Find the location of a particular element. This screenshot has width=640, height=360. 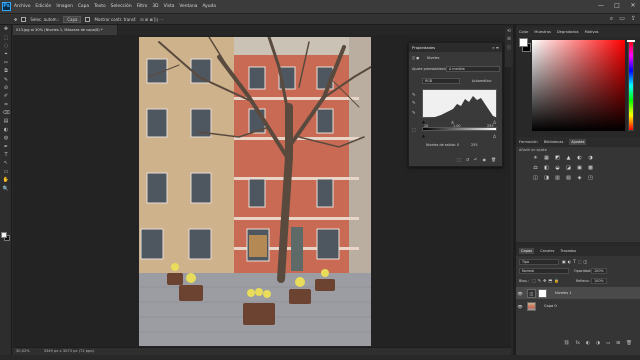

tab-layers: Capas is located at coordinates (527, 251).